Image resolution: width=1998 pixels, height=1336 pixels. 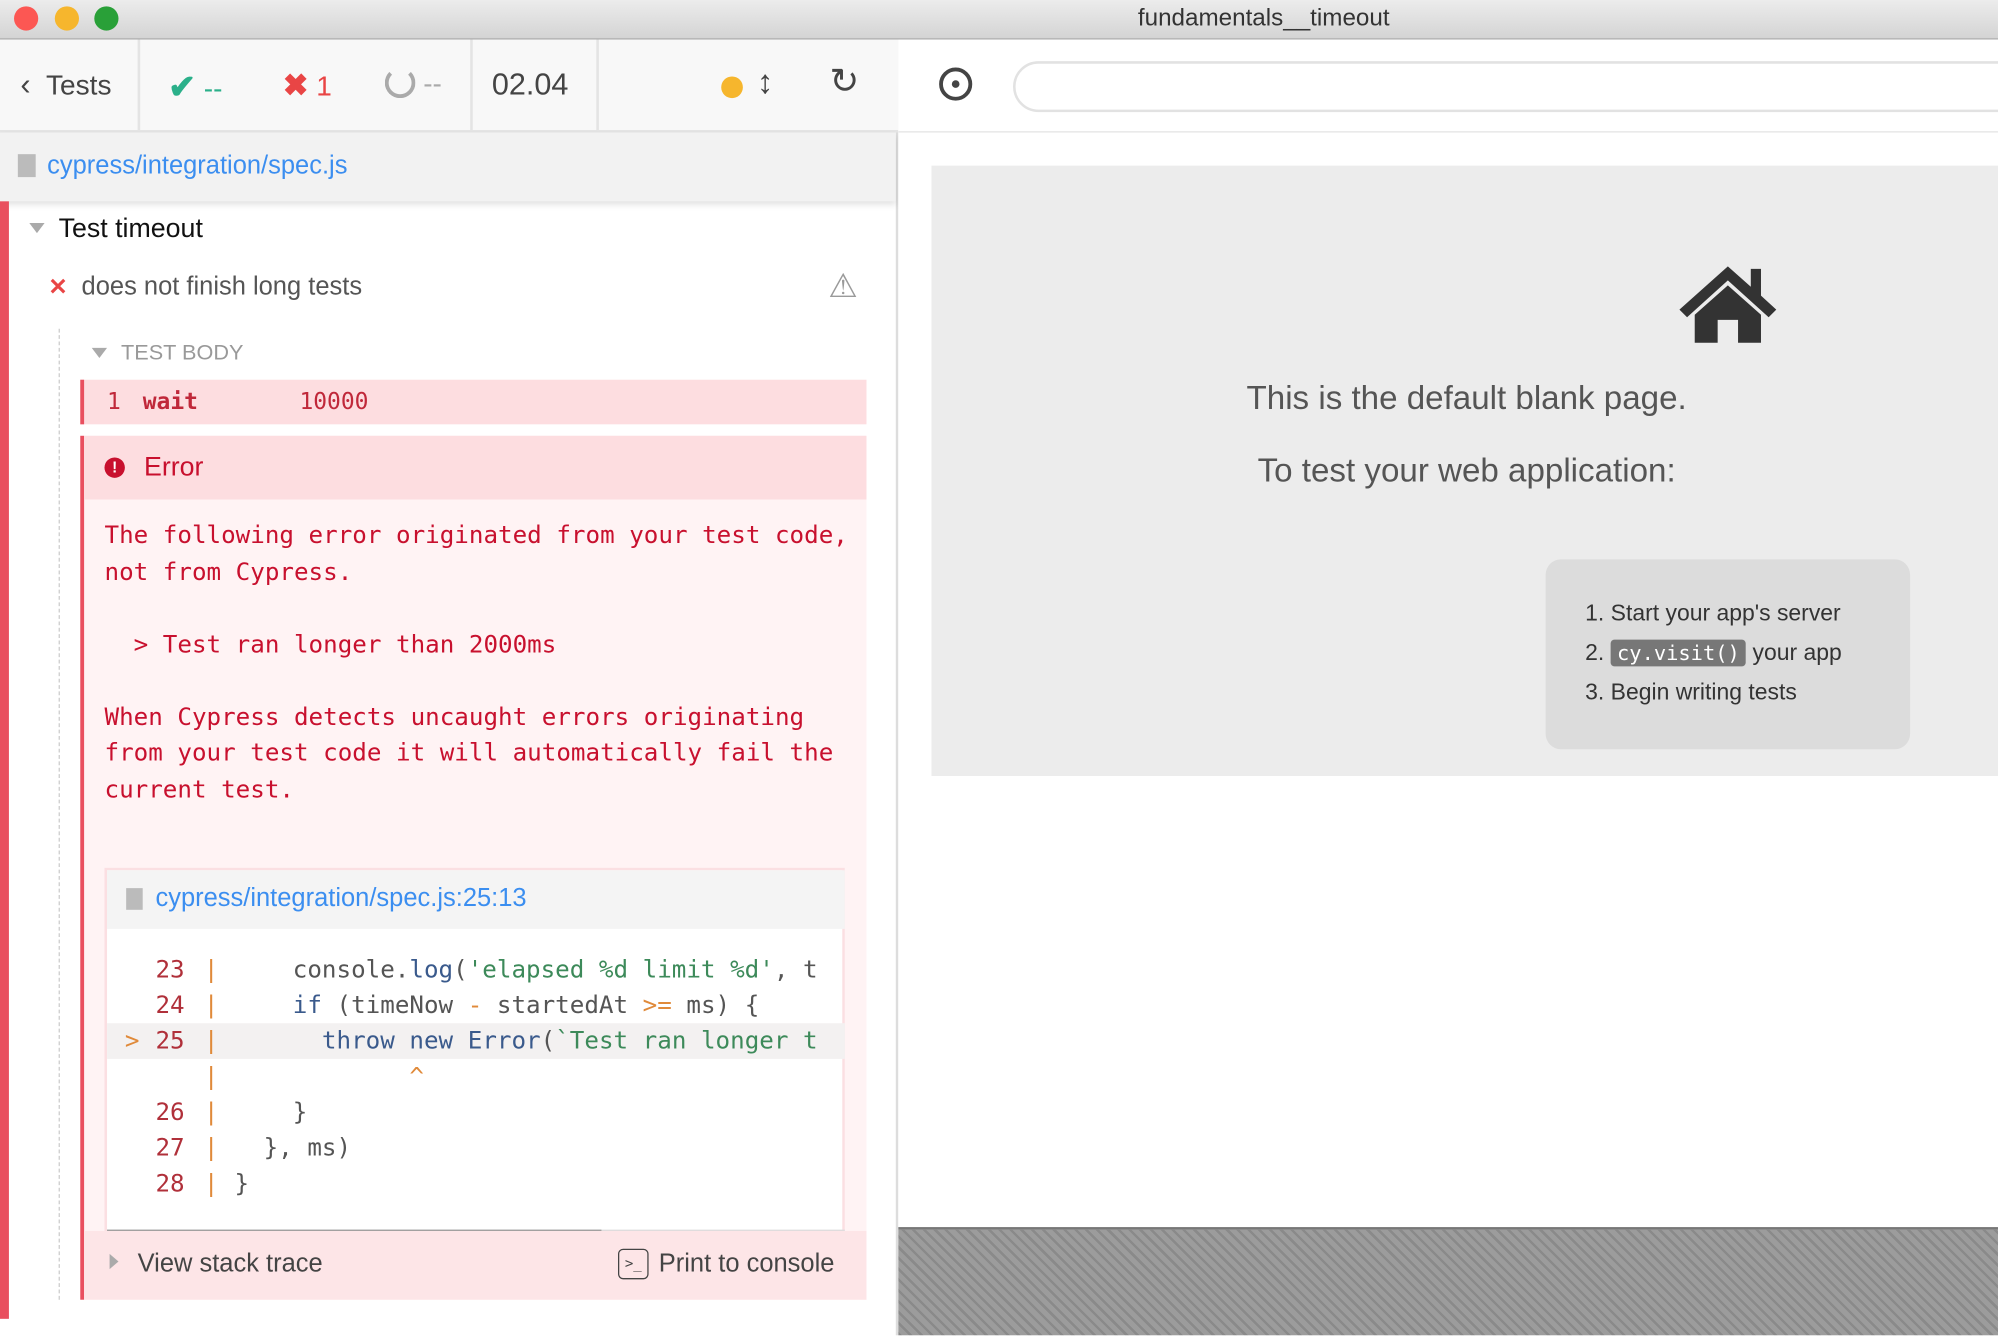 I want to click on test-row: ✕ does not finish long tests ⚠, so click(x=456, y=286).